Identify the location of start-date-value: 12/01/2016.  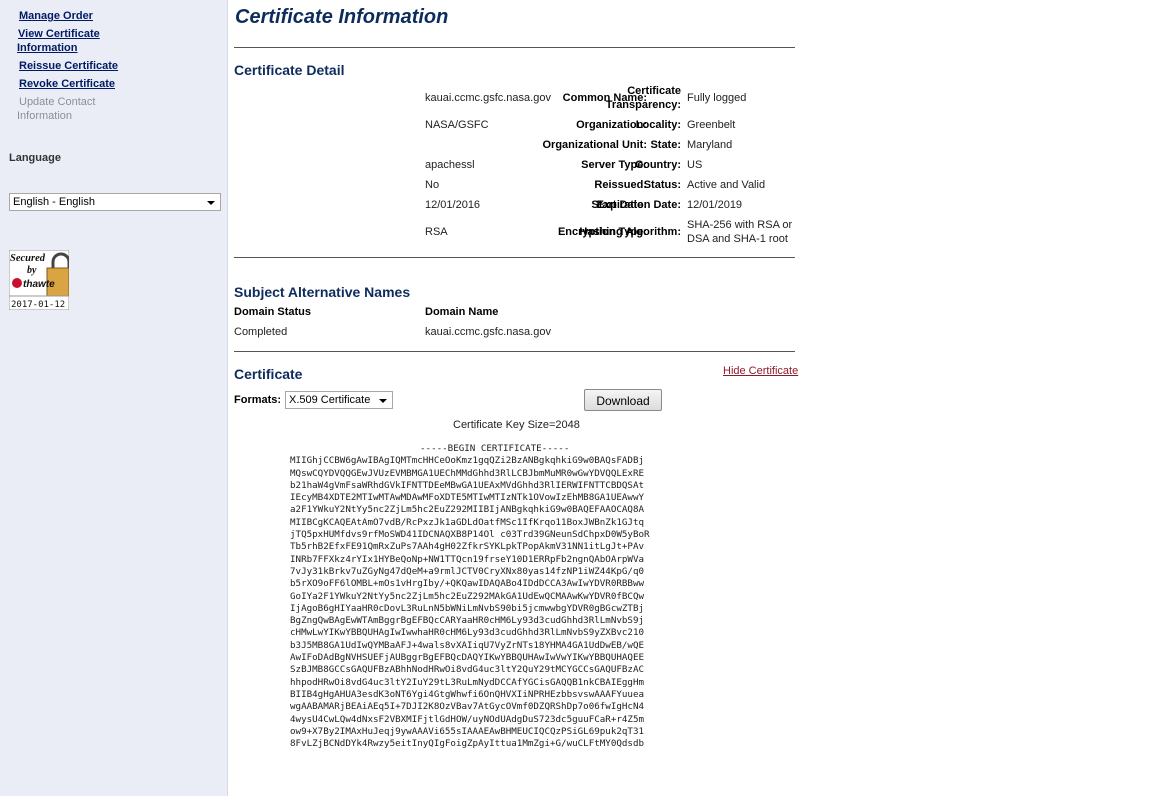
(453, 205).